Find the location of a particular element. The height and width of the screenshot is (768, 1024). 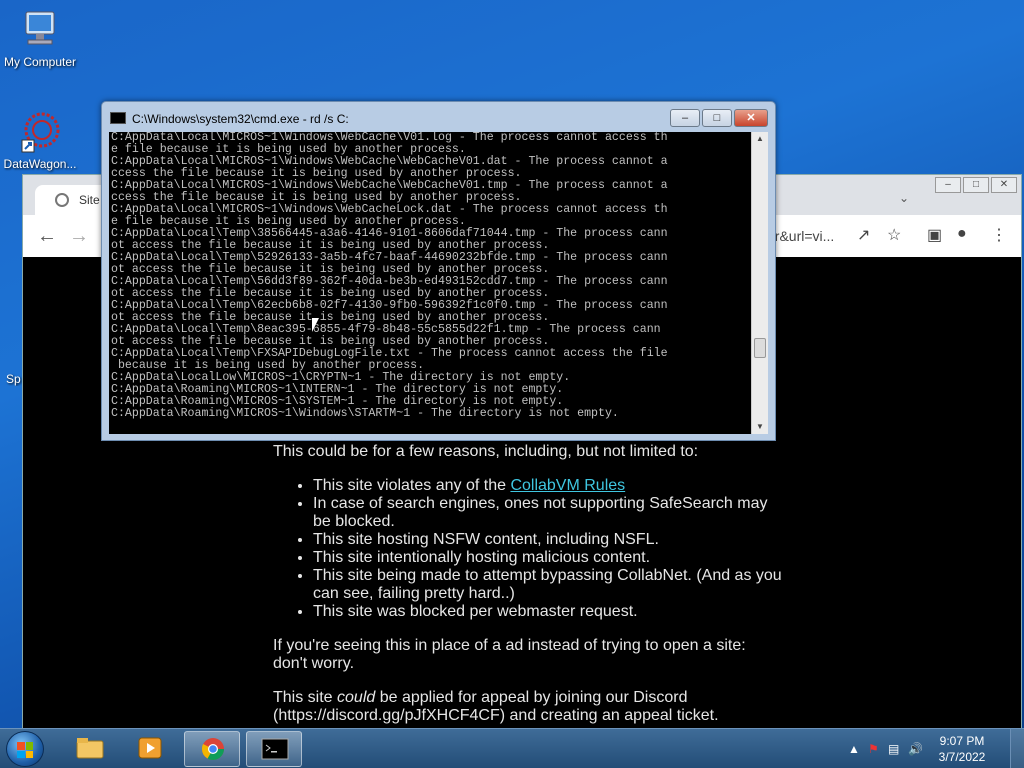

bookmark-star-icon: ☆ is located at coordinates (894, 235).